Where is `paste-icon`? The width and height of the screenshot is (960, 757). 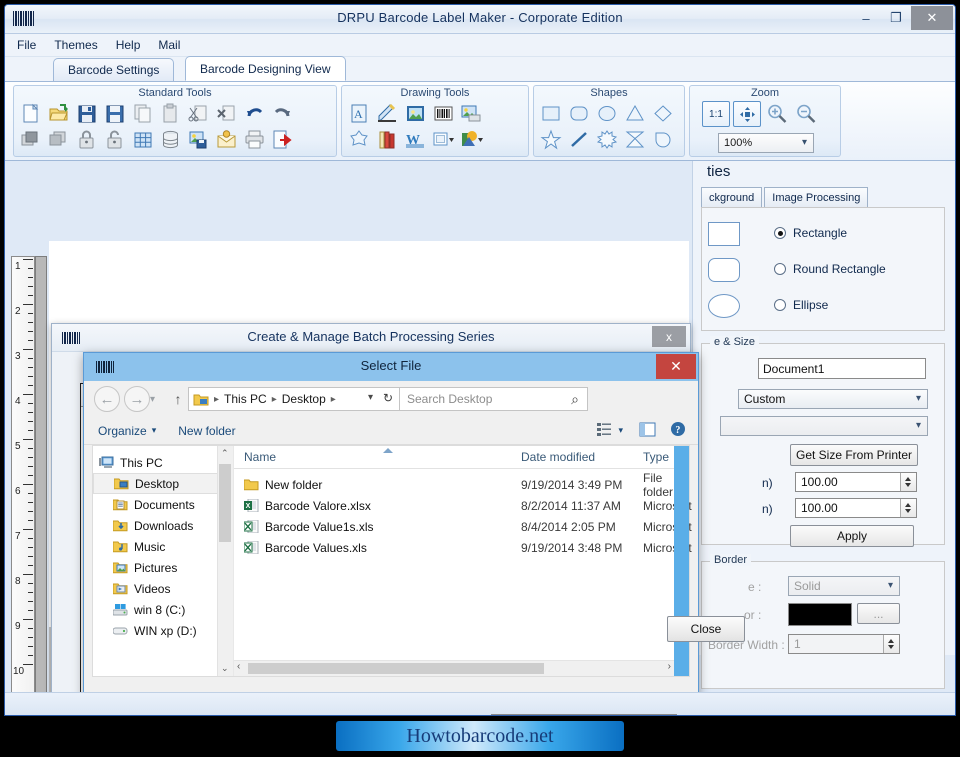 paste-icon is located at coordinates (170, 113).